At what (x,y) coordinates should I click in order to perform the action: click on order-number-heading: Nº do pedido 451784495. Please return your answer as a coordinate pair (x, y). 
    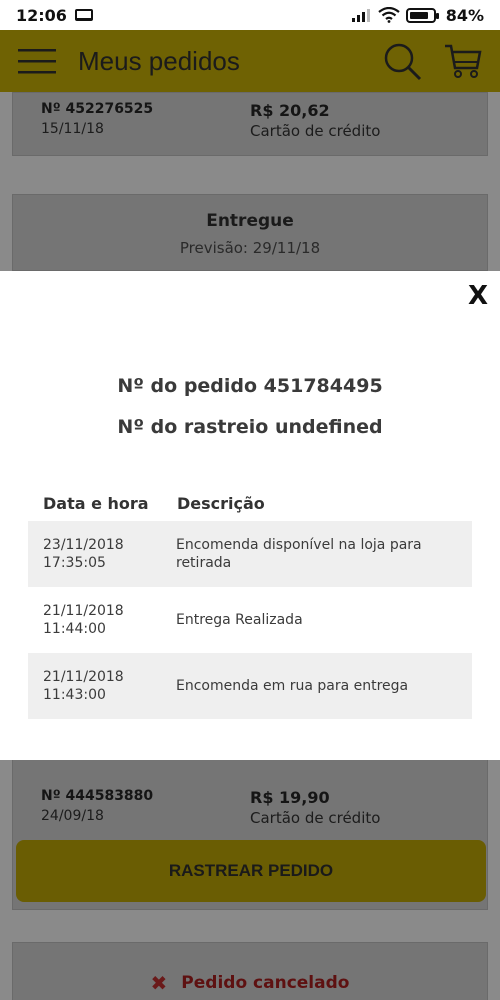
    Looking at the image, I should click on (250, 386).